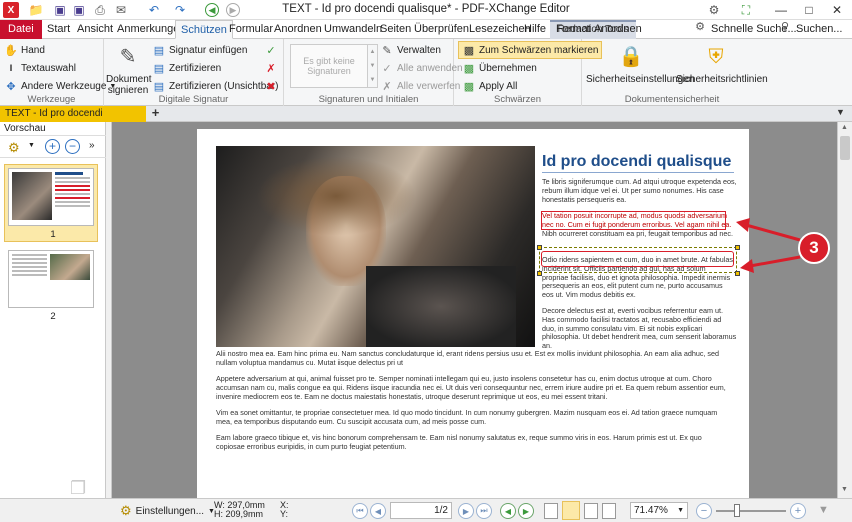  What do you see at coordinates (204, 29) in the screenshot?
I see `tab-schuetzen: Schützen` at bounding box center [204, 29].